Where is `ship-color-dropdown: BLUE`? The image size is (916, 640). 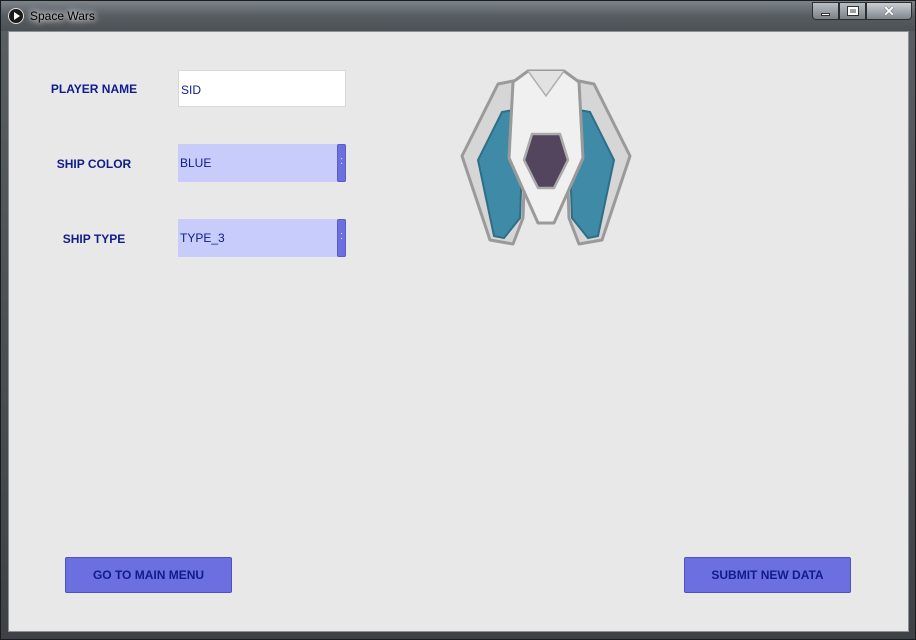
ship-color-dropdown: BLUE is located at coordinates (262, 163).